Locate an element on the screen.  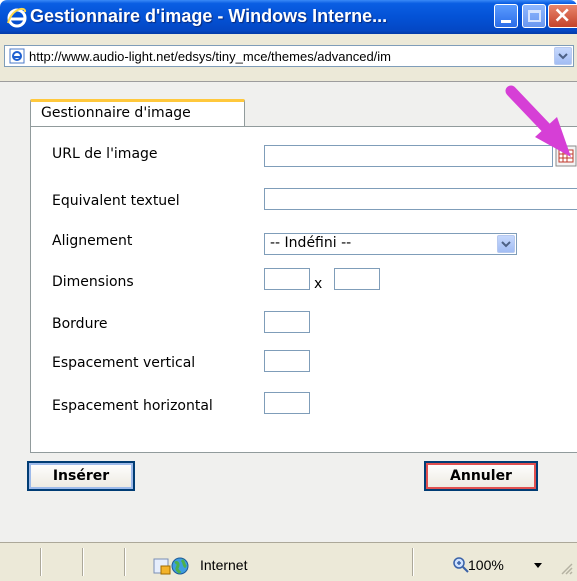
maximize-icon is located at coordinates (534, 16).